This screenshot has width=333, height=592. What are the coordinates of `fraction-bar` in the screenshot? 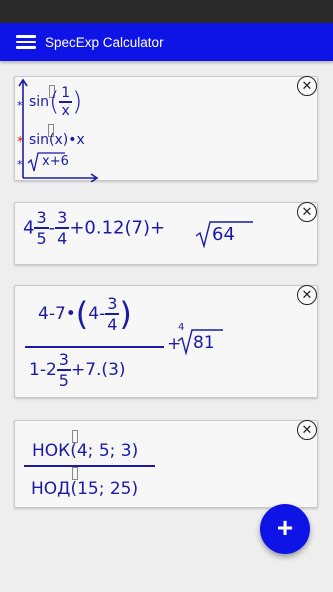 It's located at (89, 466).